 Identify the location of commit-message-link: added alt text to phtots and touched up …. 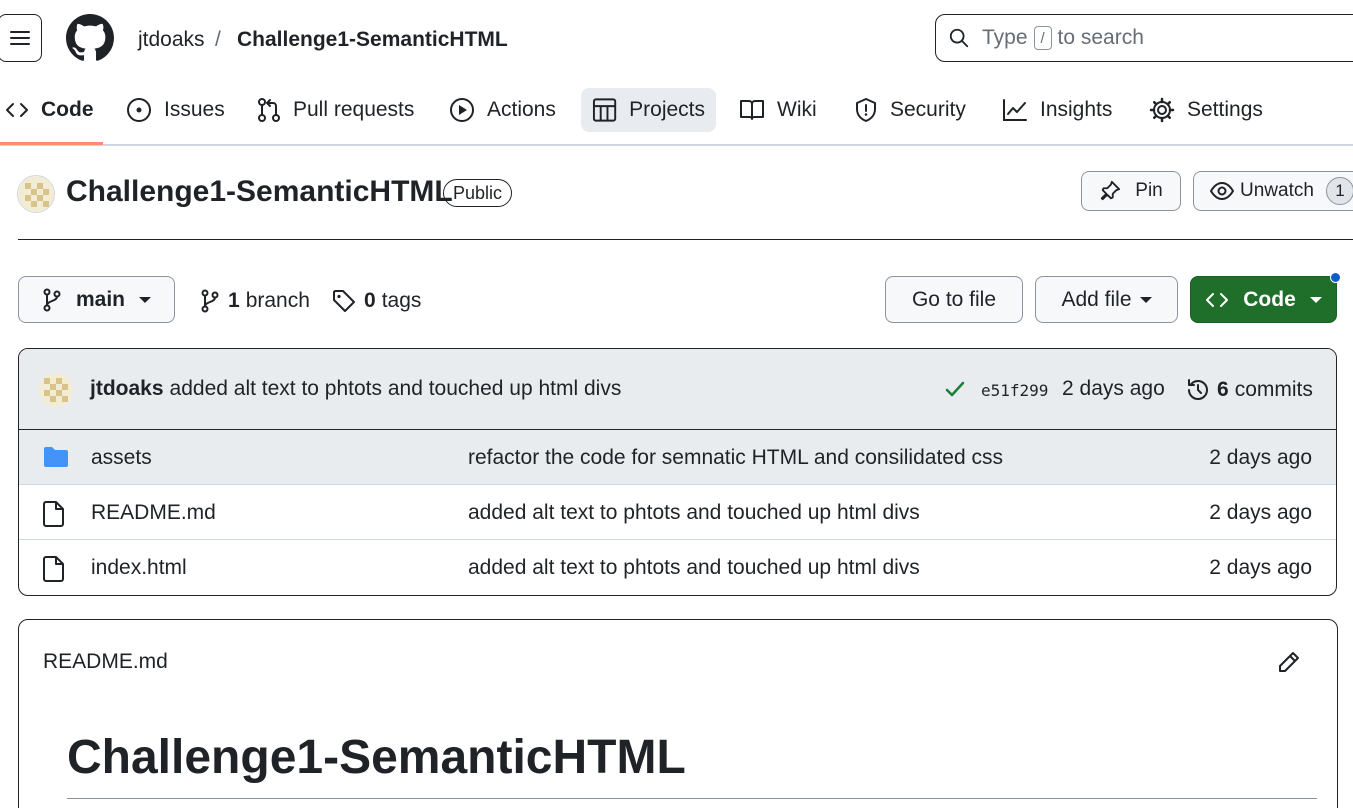
(396, 388).